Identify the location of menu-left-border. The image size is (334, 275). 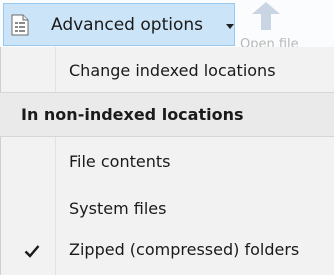
(0, 161).